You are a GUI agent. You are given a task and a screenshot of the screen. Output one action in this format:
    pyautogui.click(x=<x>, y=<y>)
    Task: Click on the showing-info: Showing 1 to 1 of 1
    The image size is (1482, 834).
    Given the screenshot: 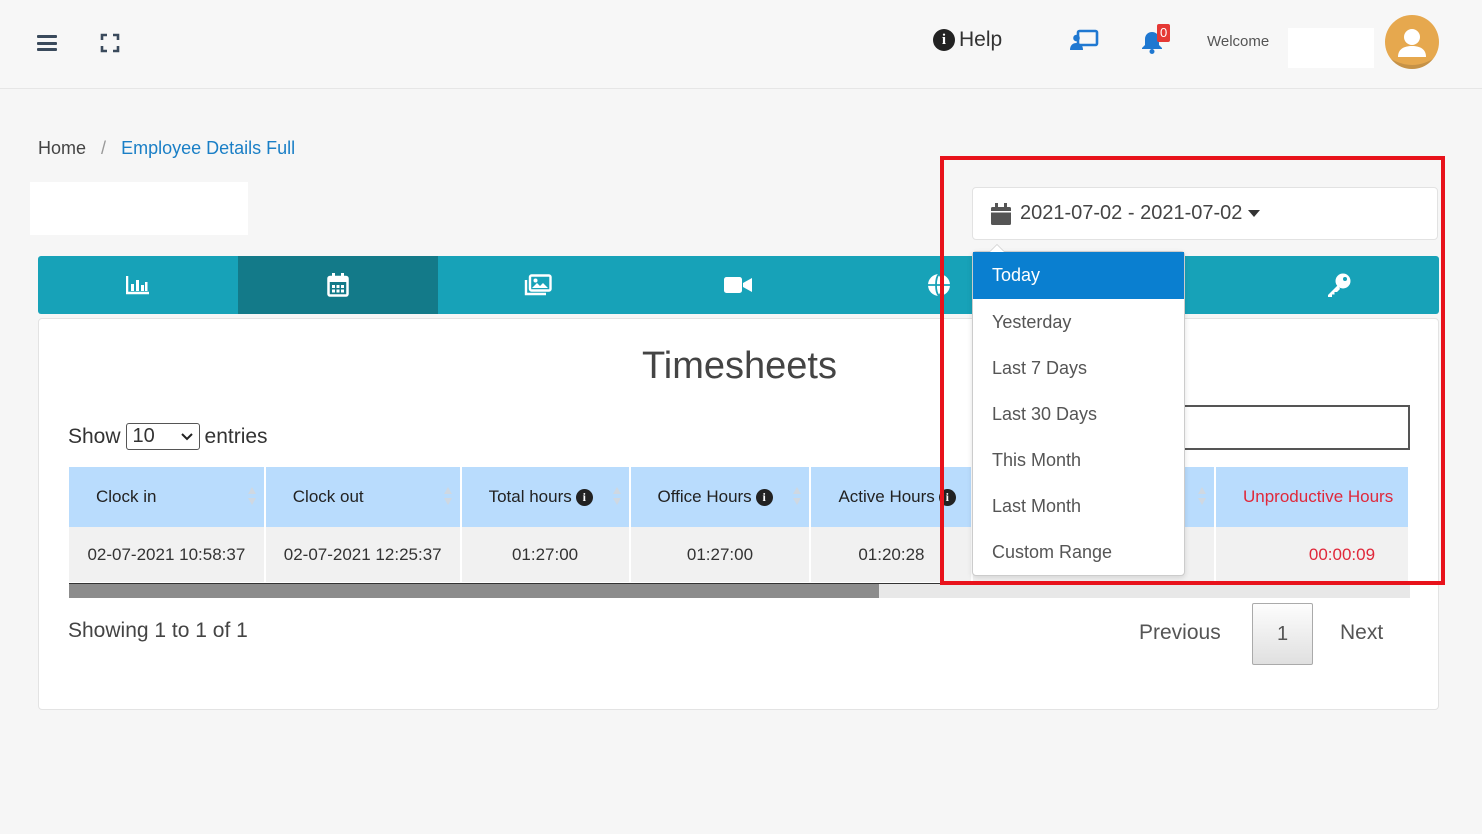 What is the action you would take?
    pyautogui.click(x=158, y=630)
    